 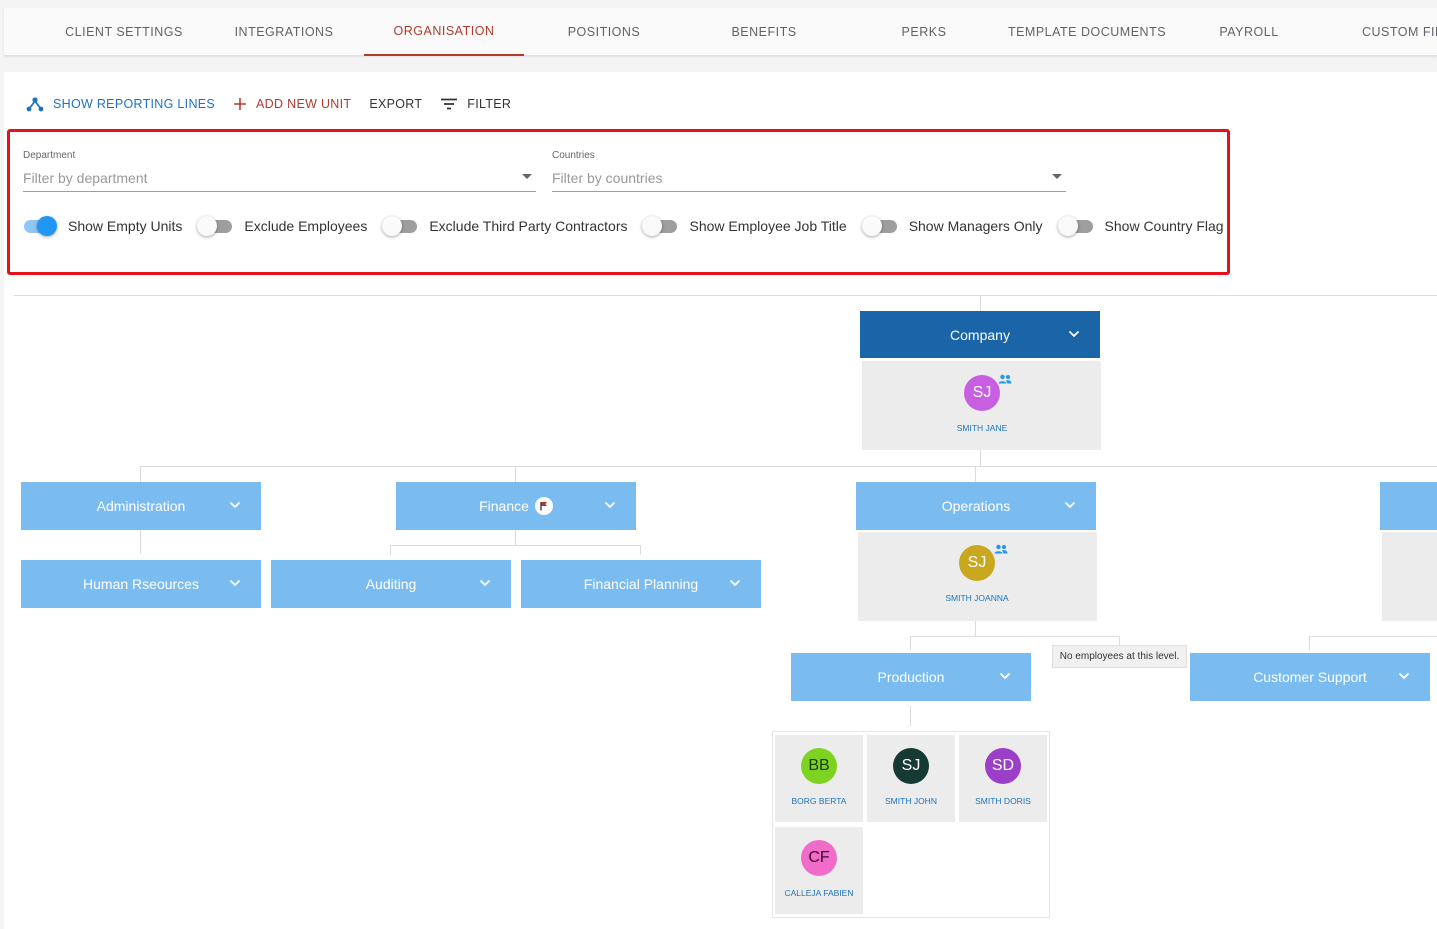 What do you see at coordinates (279, 171) in the screenshot?
I see `department-select: Department Filter by department` at bounding box center [279, 171].